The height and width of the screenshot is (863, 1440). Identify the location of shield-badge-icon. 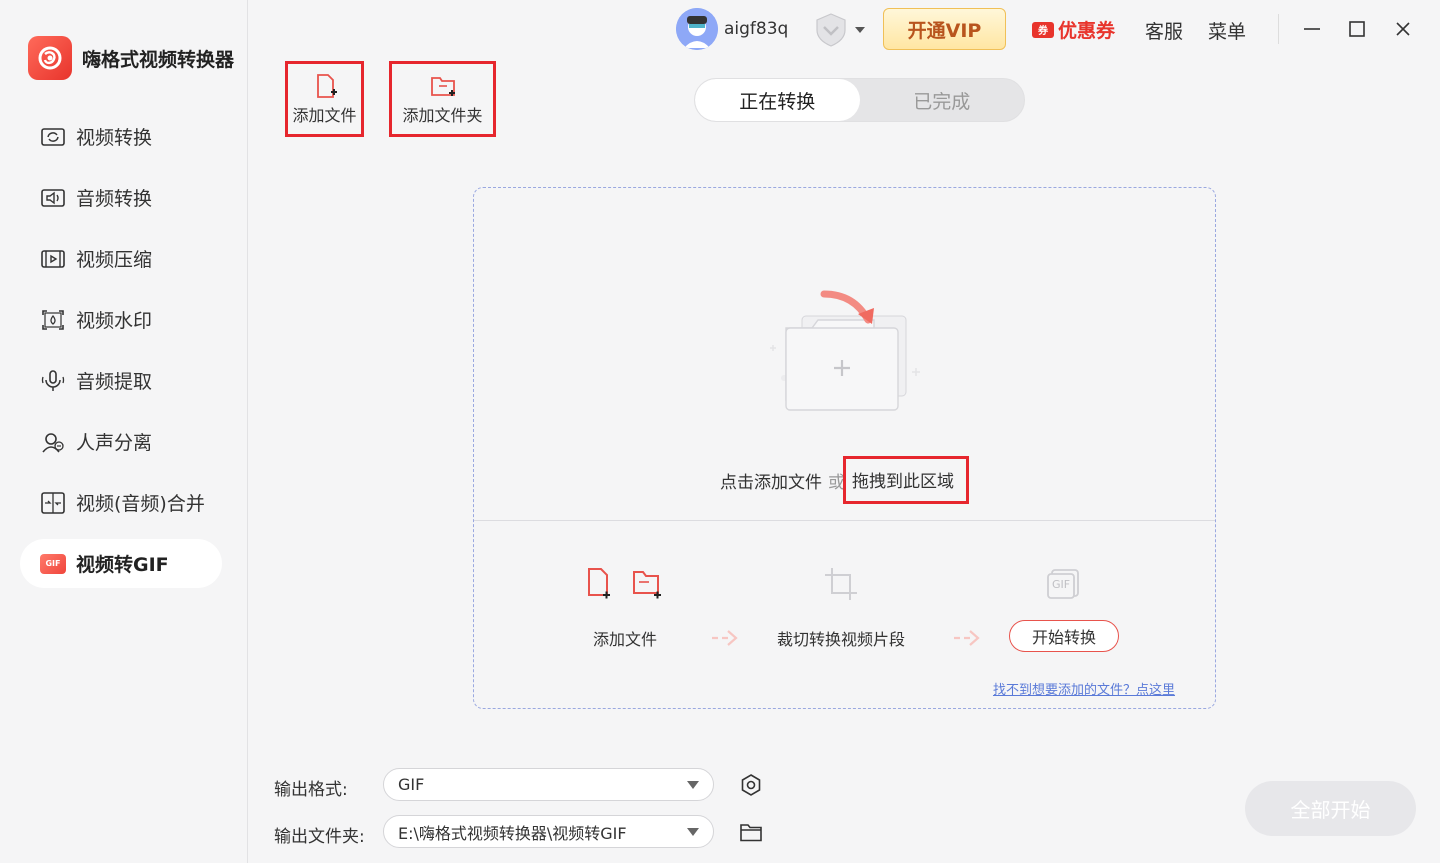
(831, 30).